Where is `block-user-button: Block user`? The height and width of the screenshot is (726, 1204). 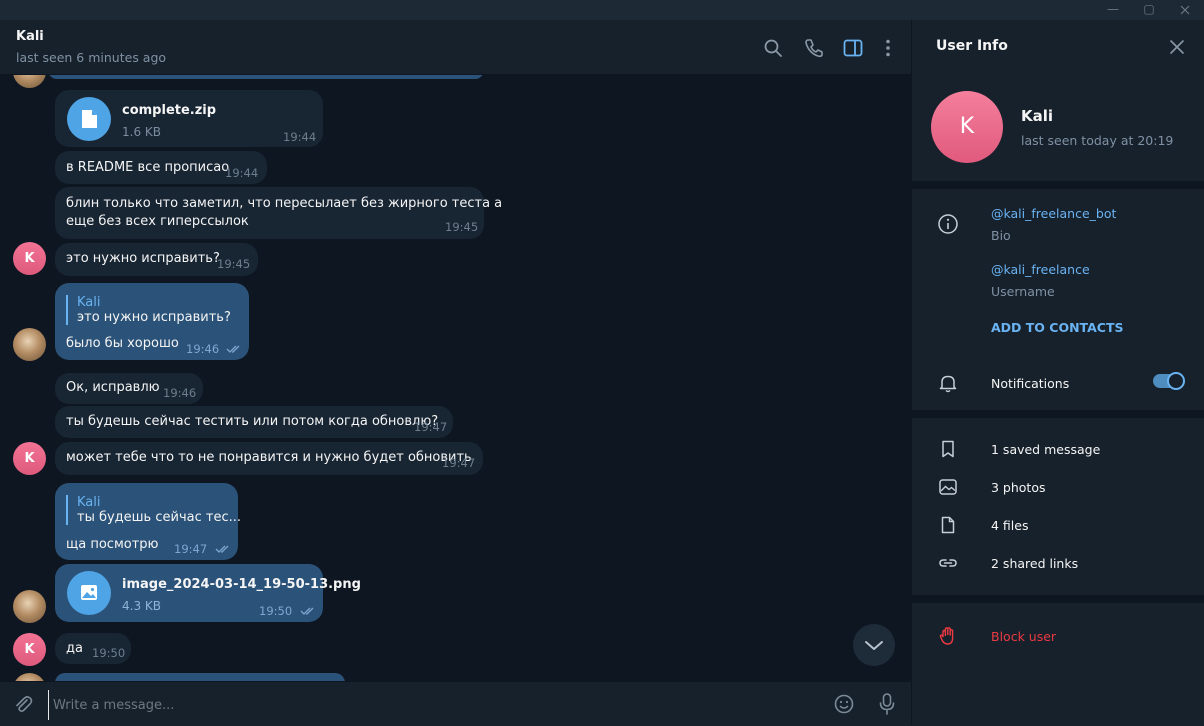 block-user-button: Block user is located at coordinates (1023, 636).